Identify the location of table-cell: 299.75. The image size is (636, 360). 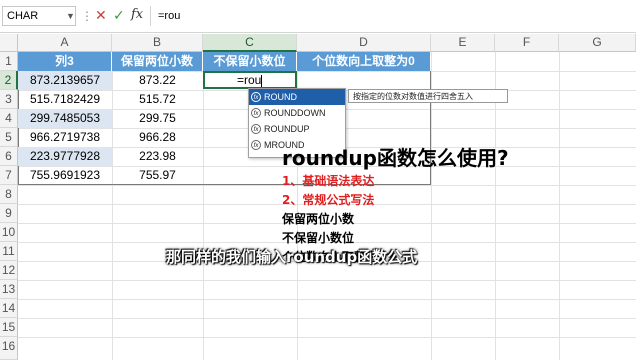
(157, 118).